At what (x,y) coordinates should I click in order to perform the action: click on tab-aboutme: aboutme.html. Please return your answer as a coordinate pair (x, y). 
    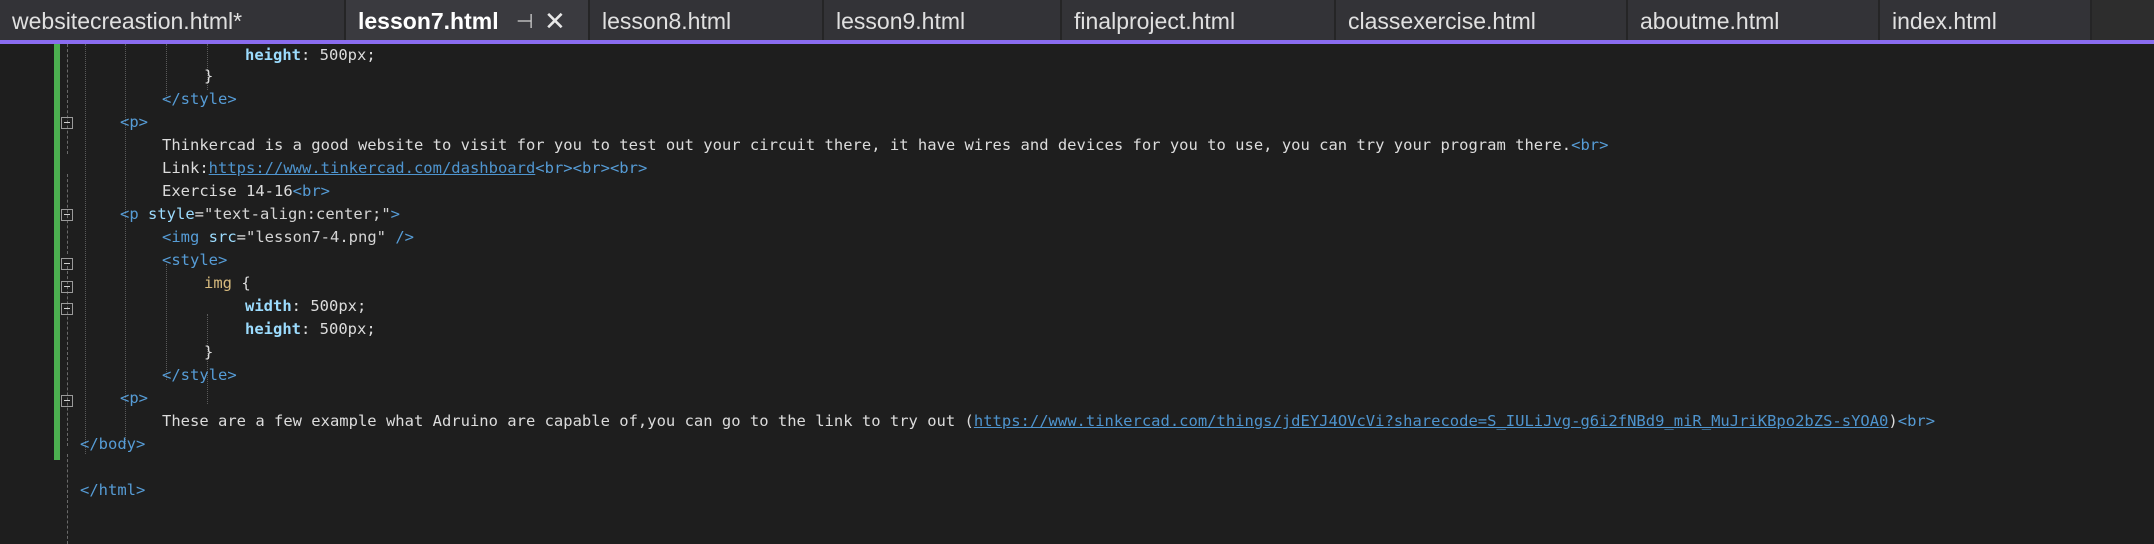
    Looking at the image, I should click on (1754, 20).